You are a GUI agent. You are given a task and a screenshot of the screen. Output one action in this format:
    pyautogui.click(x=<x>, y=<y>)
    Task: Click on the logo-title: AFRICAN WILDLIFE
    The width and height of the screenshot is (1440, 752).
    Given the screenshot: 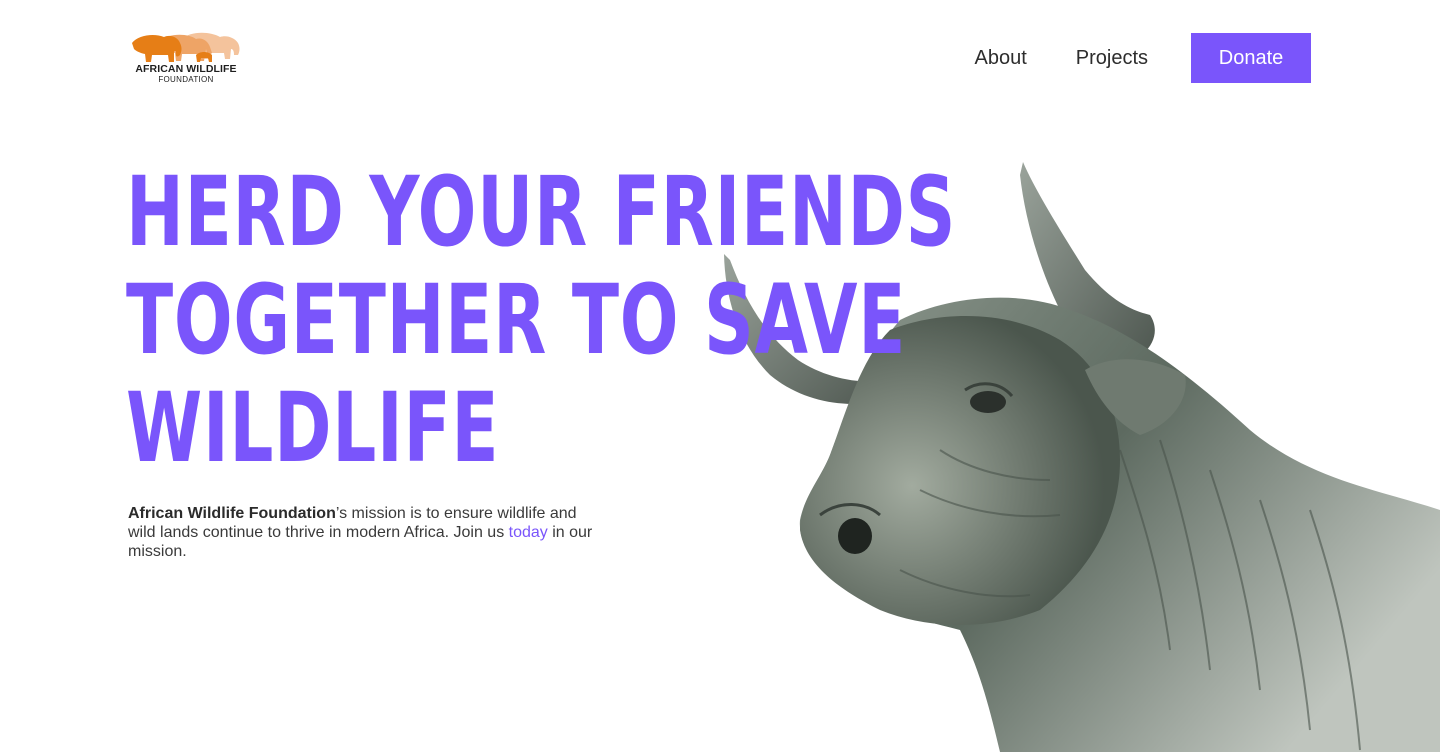 What is the action you would take?
    pyautogui.click(x=186, y=69)
    